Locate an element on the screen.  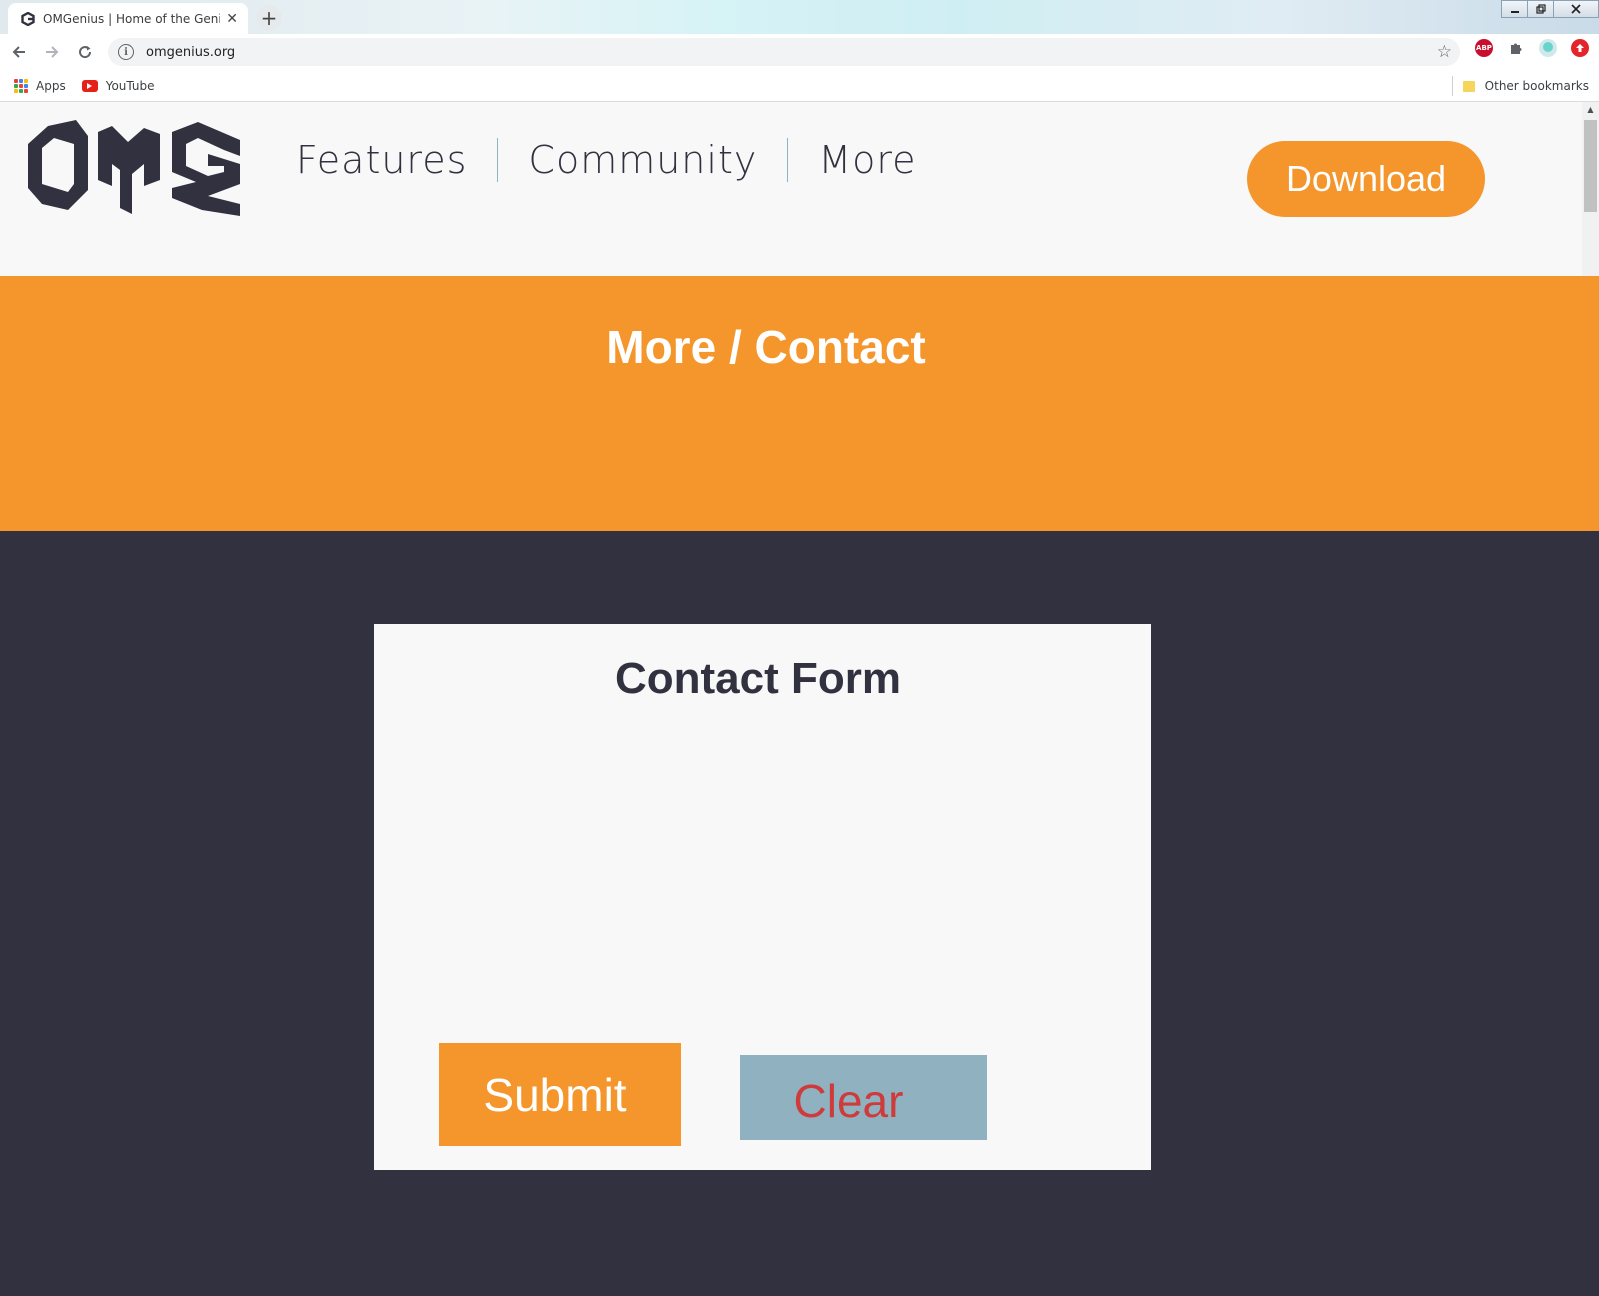
browser-toolbar: i omgenius.org ☆ ABP is located at coordinates (799, 52).